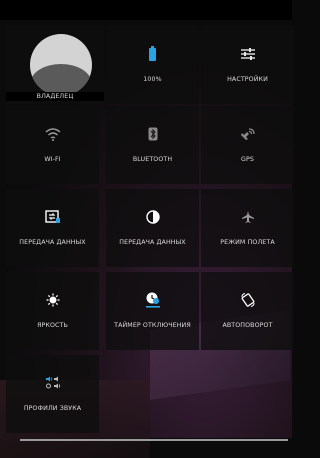 This screenshot has height=458, width=320. I want to click on wifi-label: WI-FI, so click(52, 159).